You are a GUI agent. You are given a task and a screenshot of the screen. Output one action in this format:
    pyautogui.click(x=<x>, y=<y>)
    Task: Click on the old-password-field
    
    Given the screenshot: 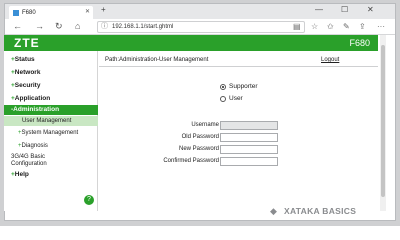 What is the action you would take?
    pyautogui.click(x=249, y=137)
    